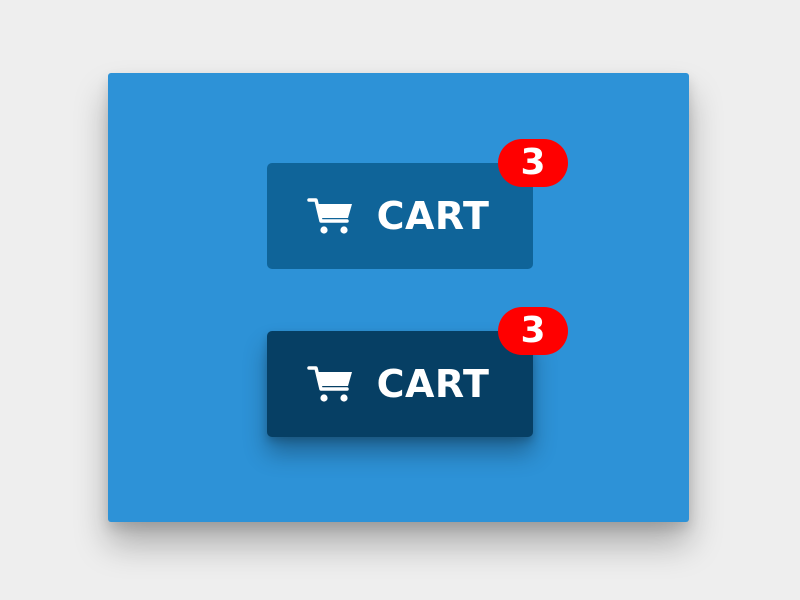 The width and height of the screenshot is (800, 600). I want to click on cart-button-hover: CART, so click(400, 384).